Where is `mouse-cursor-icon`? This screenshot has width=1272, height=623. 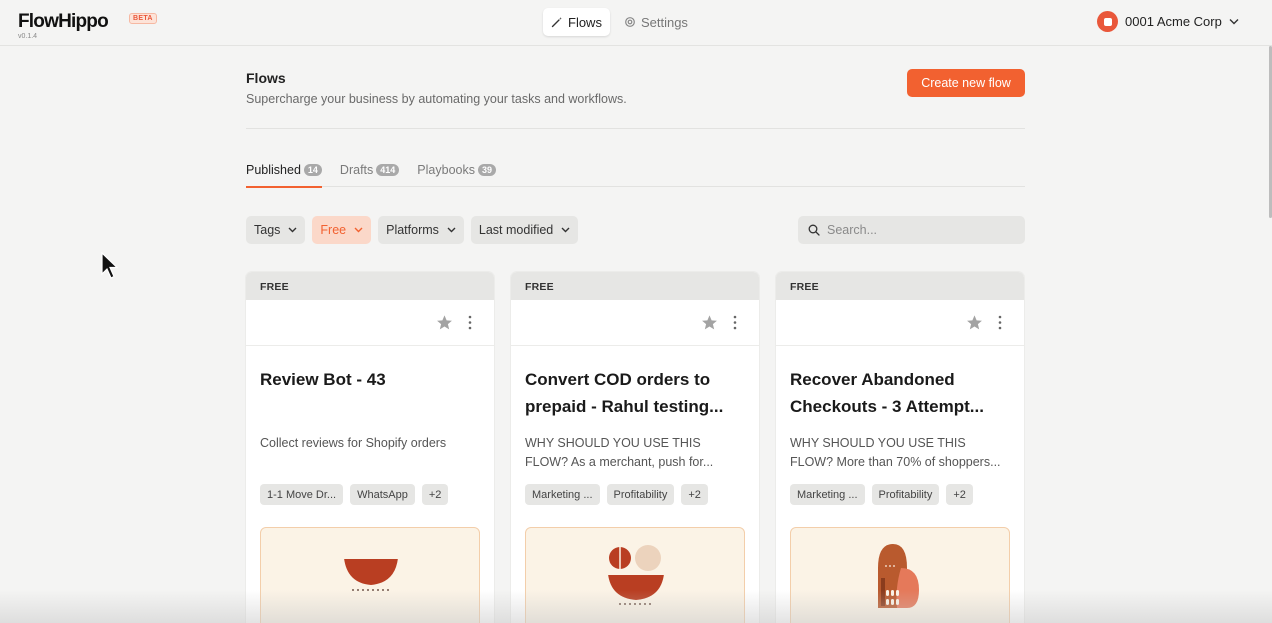 mouse-cursor-icon is located at coordinates (110, 265).